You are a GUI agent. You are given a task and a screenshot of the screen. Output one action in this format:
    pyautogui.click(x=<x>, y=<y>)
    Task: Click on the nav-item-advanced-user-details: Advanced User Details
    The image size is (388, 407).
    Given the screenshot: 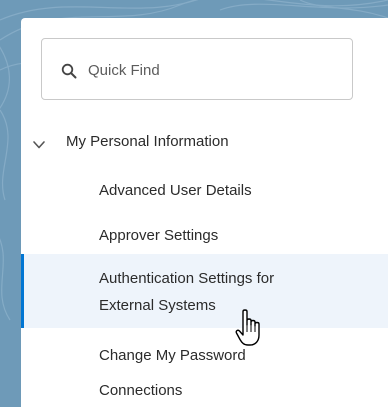 What is the action you would take?
    pyautogui.click(x=204, y=191)
    